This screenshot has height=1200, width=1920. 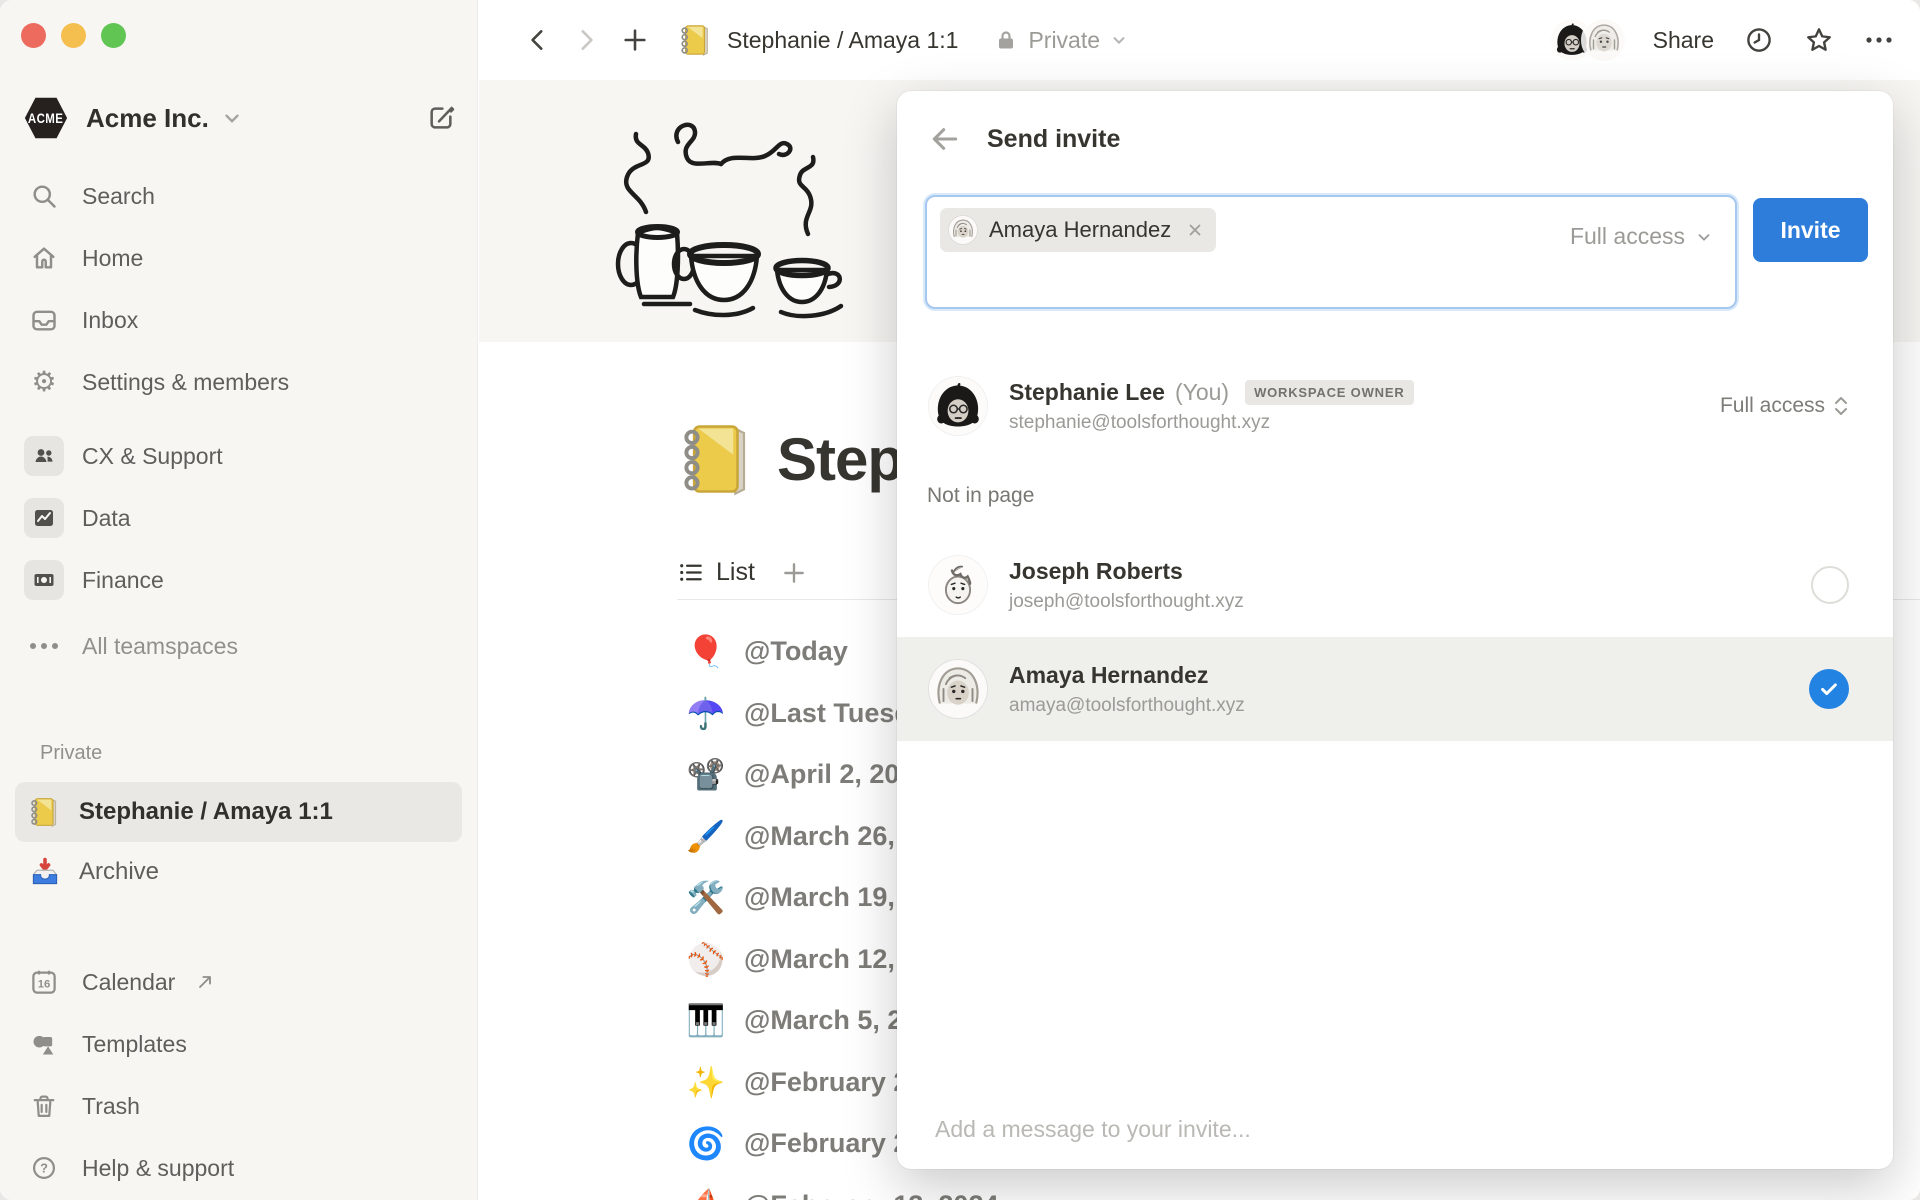 I want to click on page-viewers, so click(x=1587, y=40).